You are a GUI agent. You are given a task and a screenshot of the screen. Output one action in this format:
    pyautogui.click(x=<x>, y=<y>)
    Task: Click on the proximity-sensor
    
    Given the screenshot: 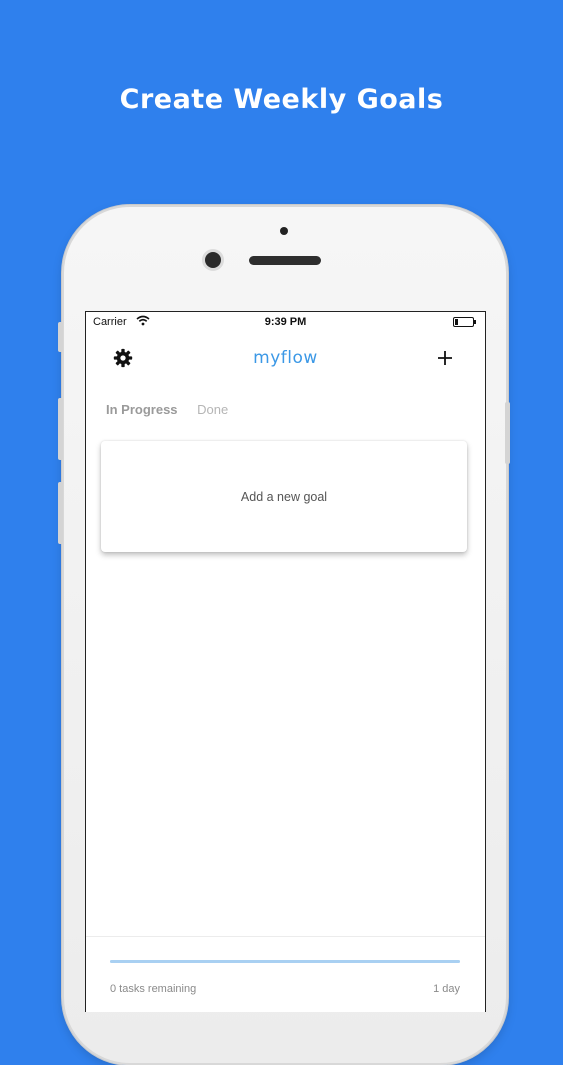 What is the action you would take?
    pyautogui.click(x=284, y=231)
    